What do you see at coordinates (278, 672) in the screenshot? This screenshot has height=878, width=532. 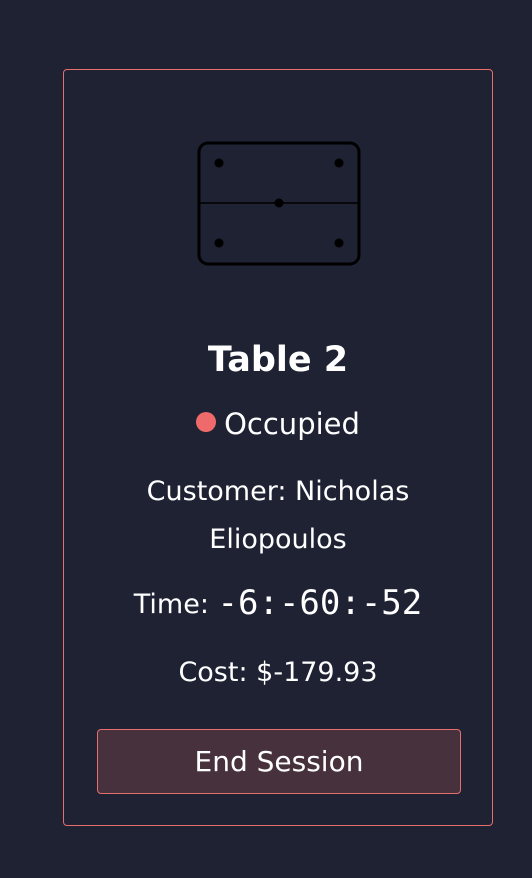 I see `session-cost: Cost: $-179.93` at bounding box center [278, 672].